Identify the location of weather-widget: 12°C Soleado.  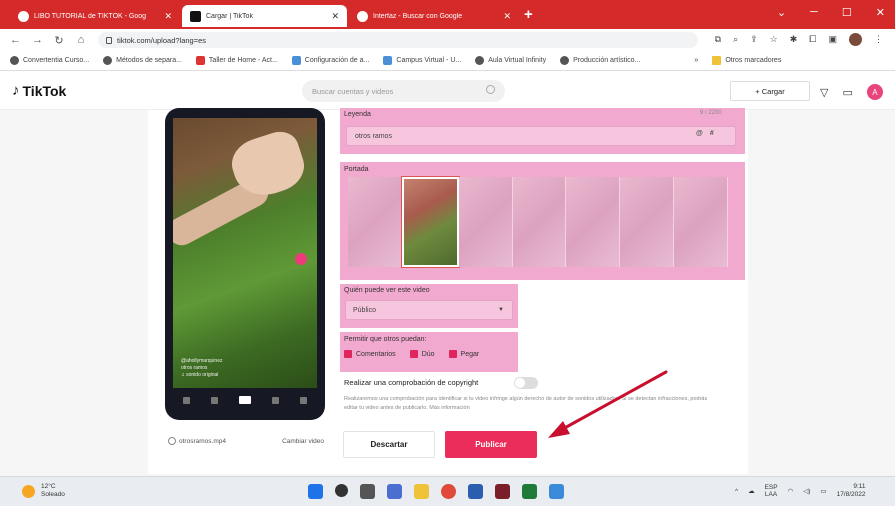
(43, 491).